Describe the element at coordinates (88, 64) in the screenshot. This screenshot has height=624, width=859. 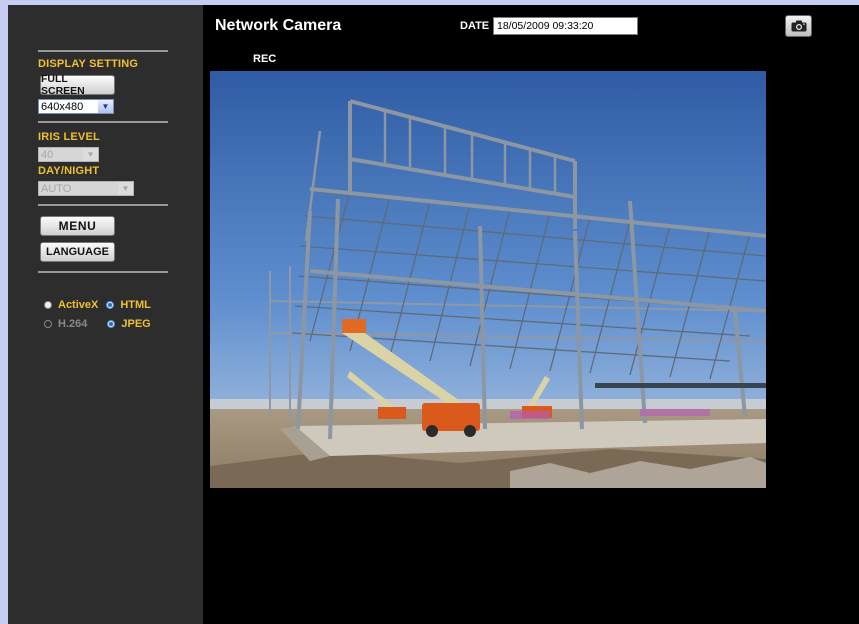
I see `display-setting-label: DISPLAY SETTING` at that location.